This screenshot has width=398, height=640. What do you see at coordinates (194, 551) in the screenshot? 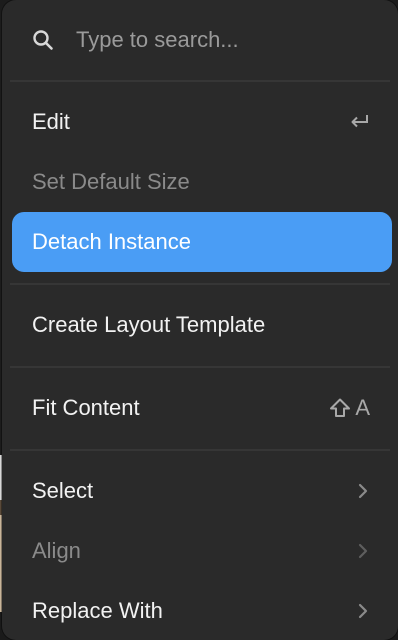
I see `menu-item-label: Align` at bounding box center [194, 551].